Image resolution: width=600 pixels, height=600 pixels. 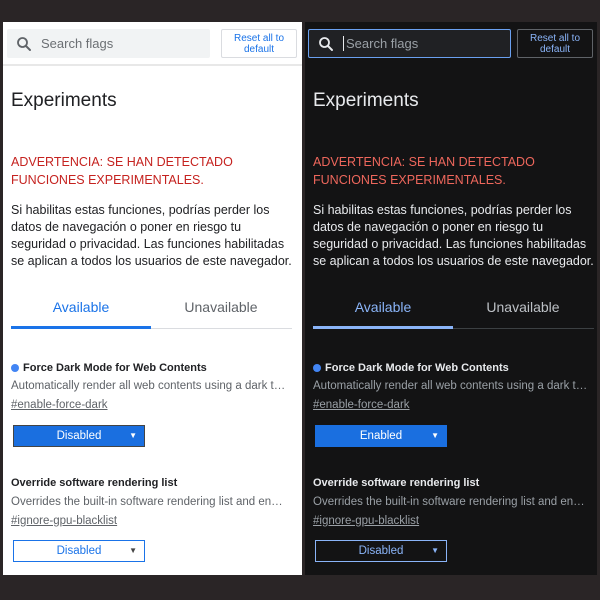 What do you see at coordinates (343, 43) in the screenshot?
I see `text-cursor` at bounding box center [343, 43].